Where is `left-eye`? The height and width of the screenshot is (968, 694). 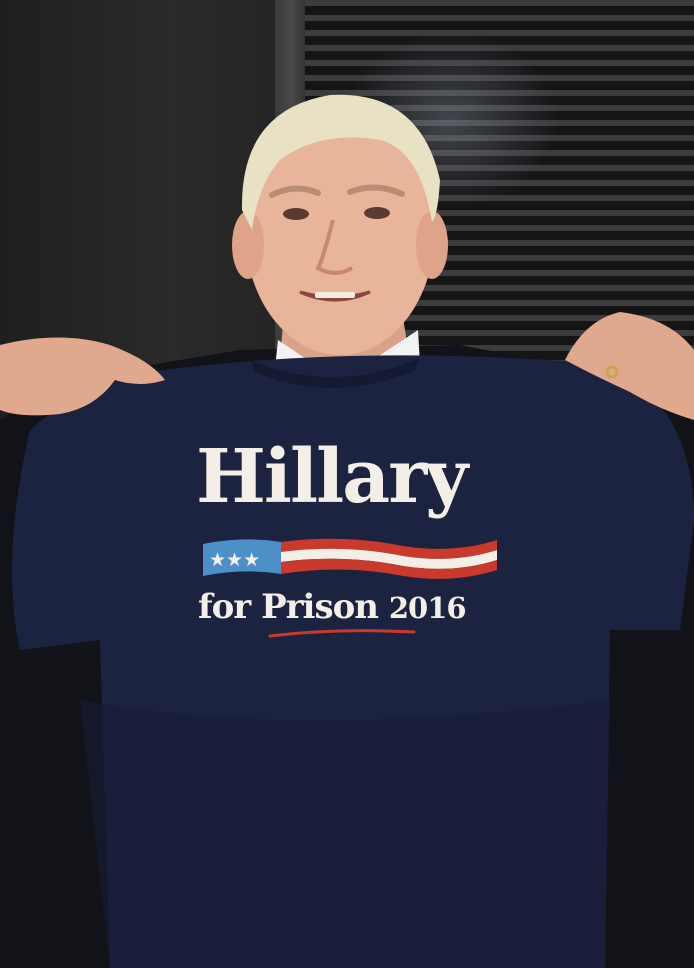 left-eye is located at coordinates (296, 214).